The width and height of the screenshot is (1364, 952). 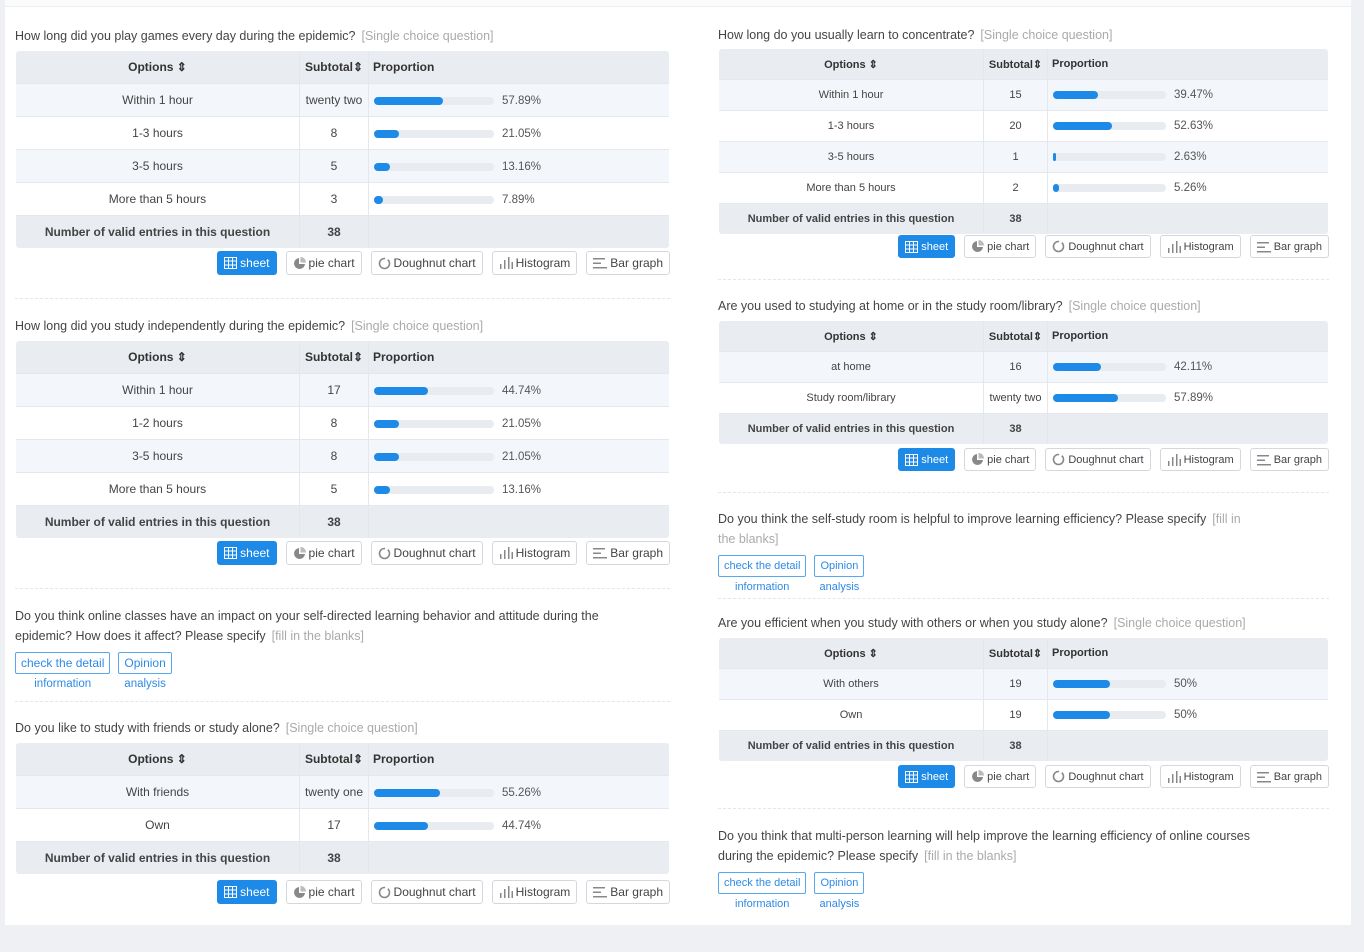 What do you see at coordinates (1023, 367) in the screenshot?
I see `table-row: at home 16 42.11%` at bounding box center [1023, 367].